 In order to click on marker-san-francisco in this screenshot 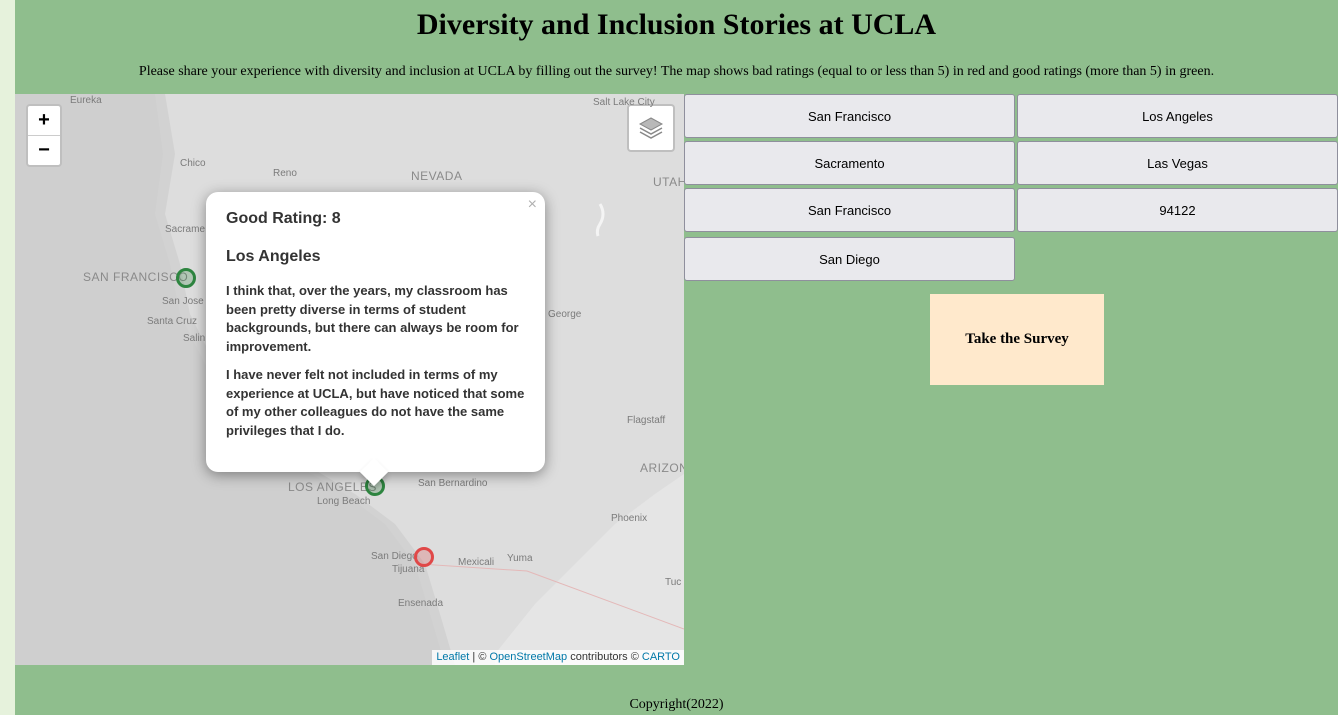, I will do `click(186, 278)`.